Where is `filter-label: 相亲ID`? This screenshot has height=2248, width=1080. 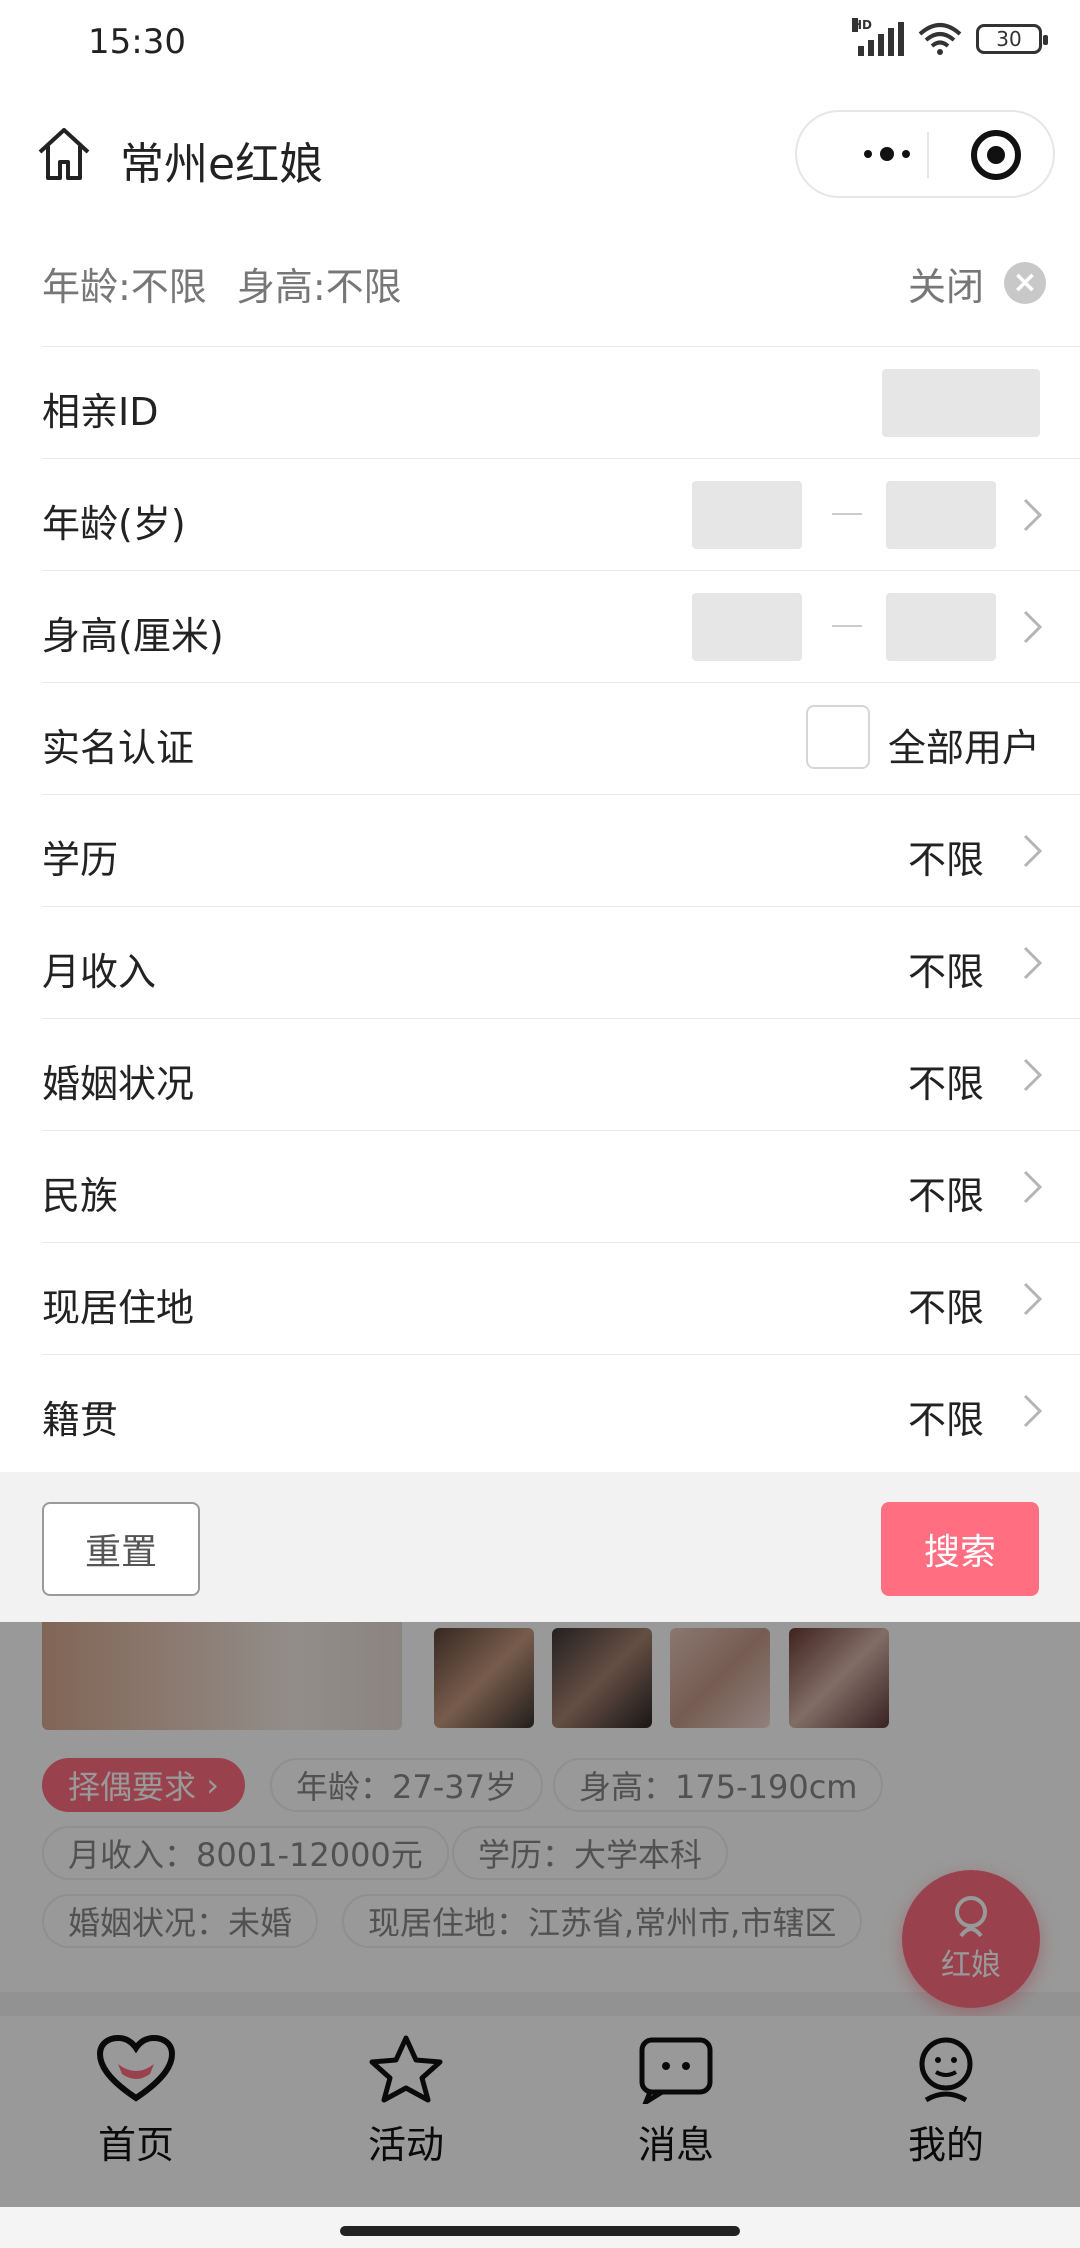 filter-label: 相亲ID is located at coordinates (100, 412).